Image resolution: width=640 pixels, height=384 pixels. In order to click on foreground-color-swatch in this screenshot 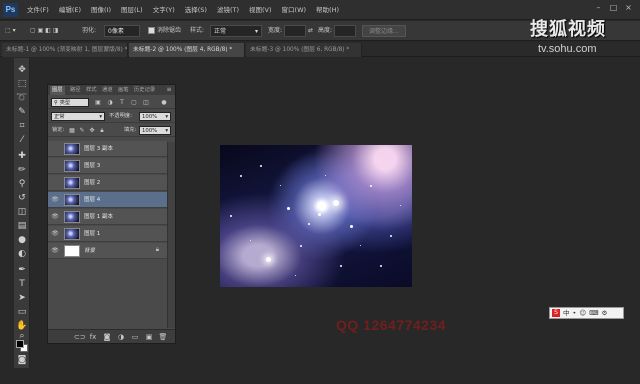, I will do `click(20, 344)`.